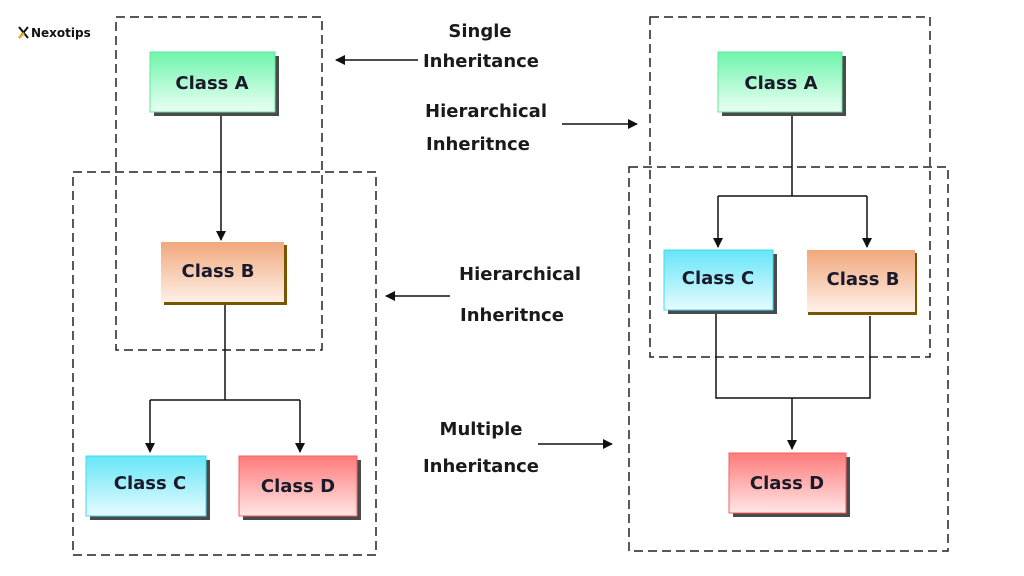 The height and width of the screenshot is (576, 1024). Describe the element at coordinates (483, 295) in the screenshot. I see `label-hierarchical-inheritance-mid: Hierarchical Inheritnce` at that location.